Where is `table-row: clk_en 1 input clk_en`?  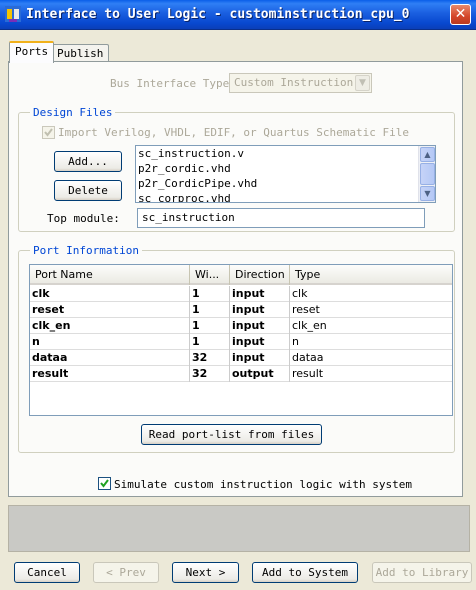 table-row: clk_en 1 input clk_en is located at coordinates (241, 326).